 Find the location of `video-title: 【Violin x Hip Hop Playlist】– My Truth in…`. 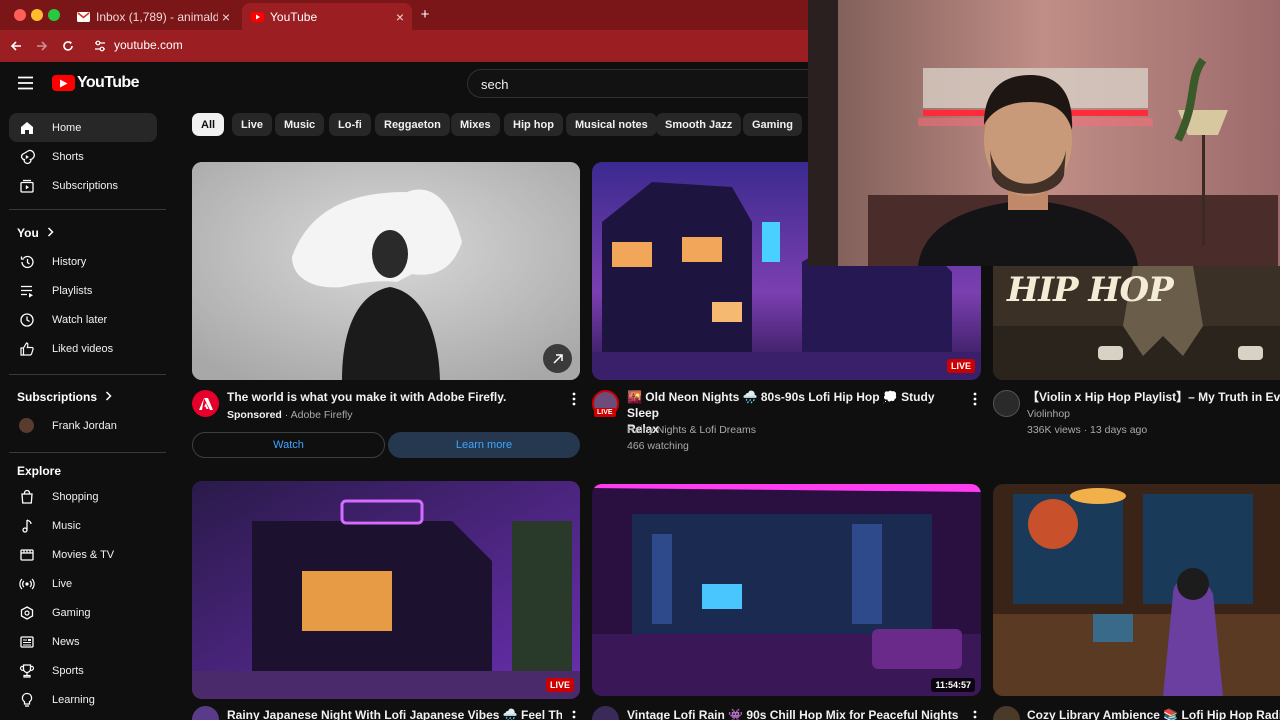

video-title: 【Violin x Hip Hop Playlist】– My Truth in… is located at coordinates (1153, 397).